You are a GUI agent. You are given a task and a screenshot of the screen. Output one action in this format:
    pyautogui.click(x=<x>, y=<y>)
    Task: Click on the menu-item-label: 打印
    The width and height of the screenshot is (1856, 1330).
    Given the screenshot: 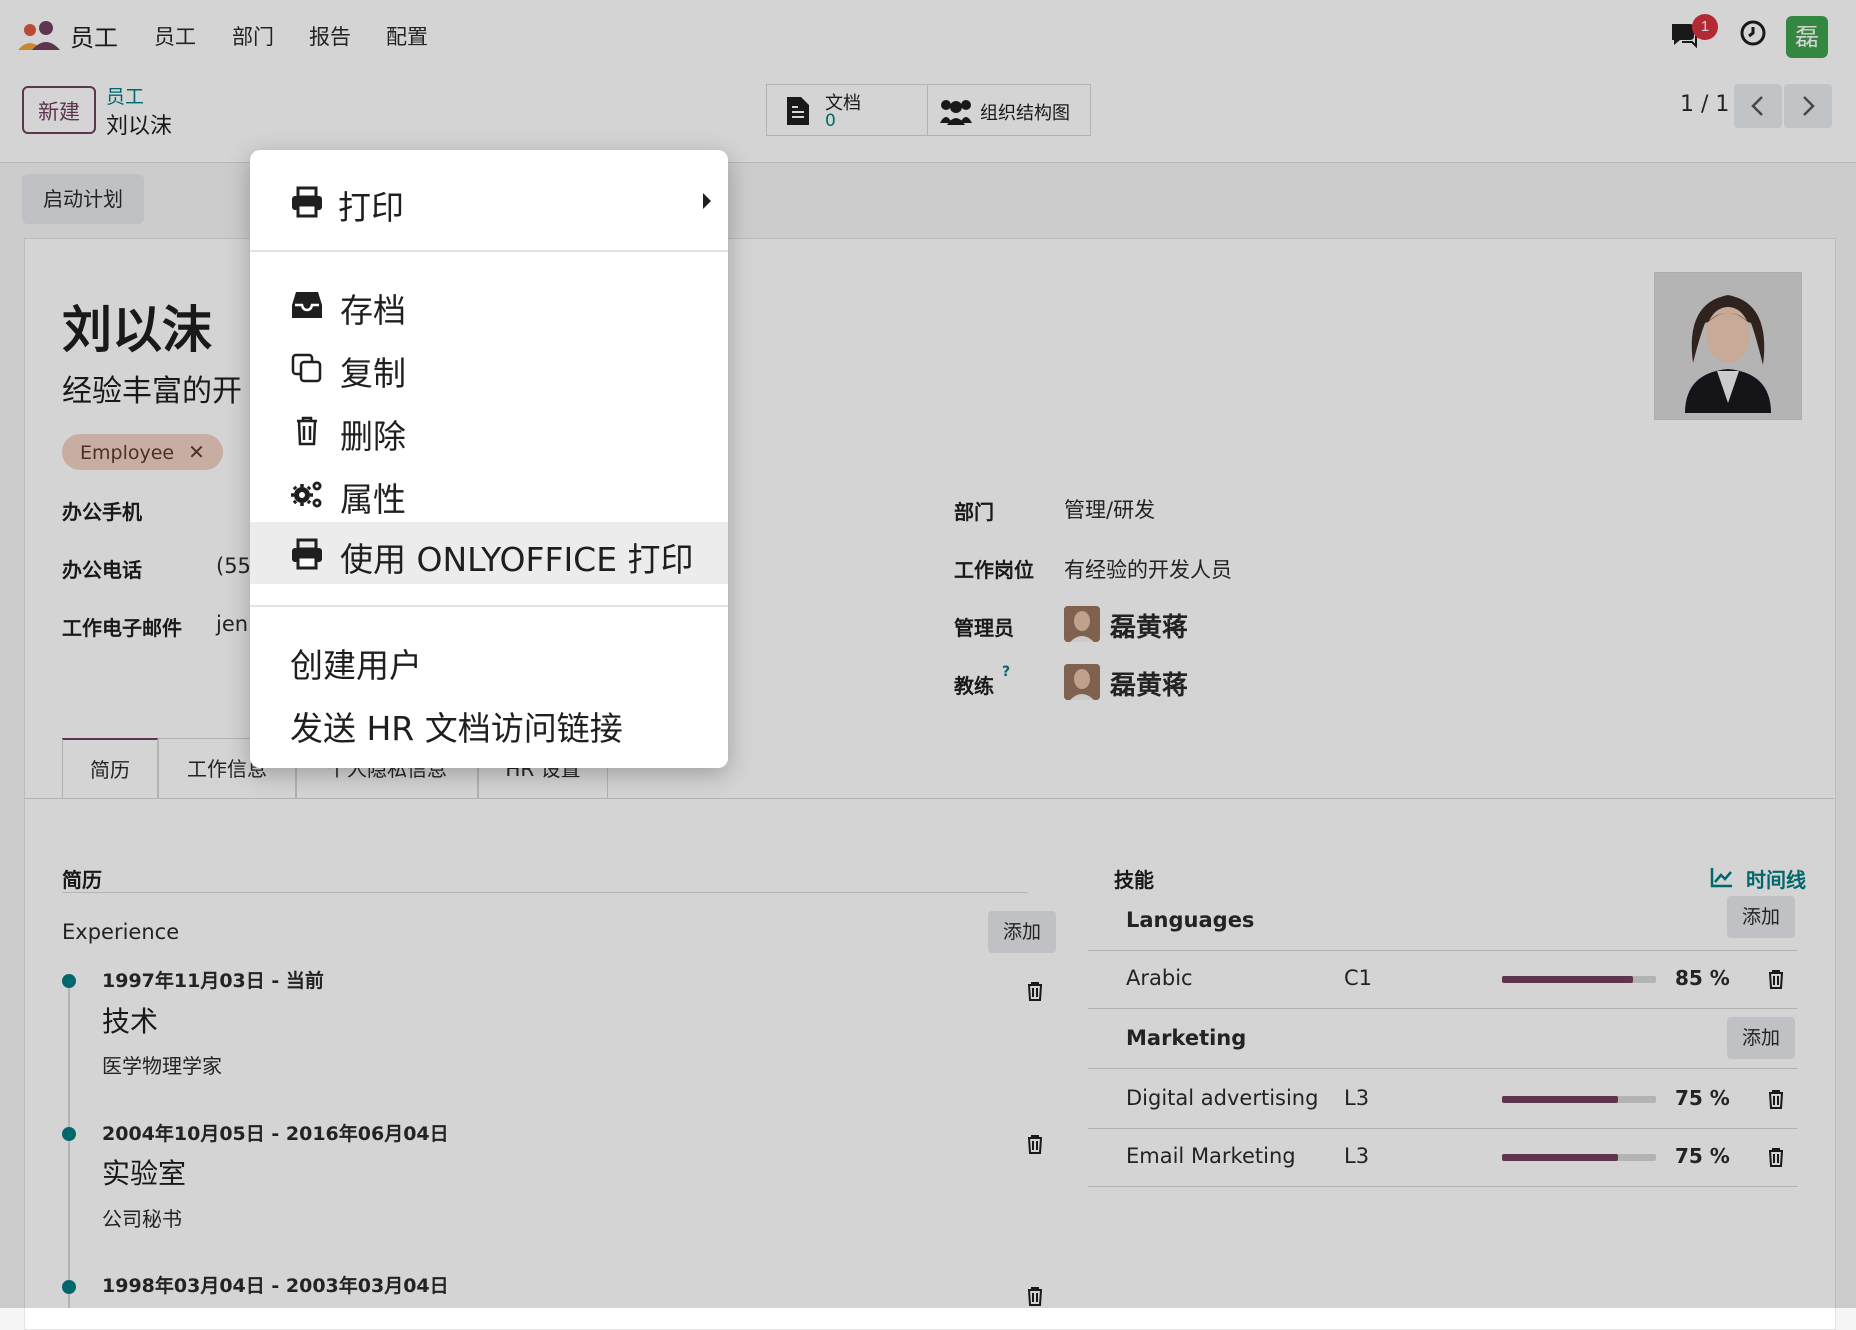 What is the action you would take?
    pyautogui.click(x=371, y=207)
    